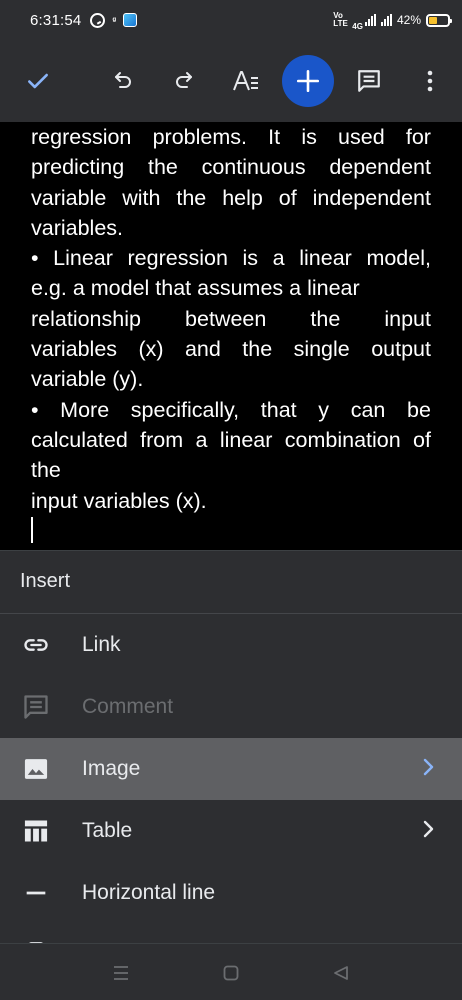  Describe the element at coordinates (46, 470) in the screenshot. I see `doc-line: the` at that location.